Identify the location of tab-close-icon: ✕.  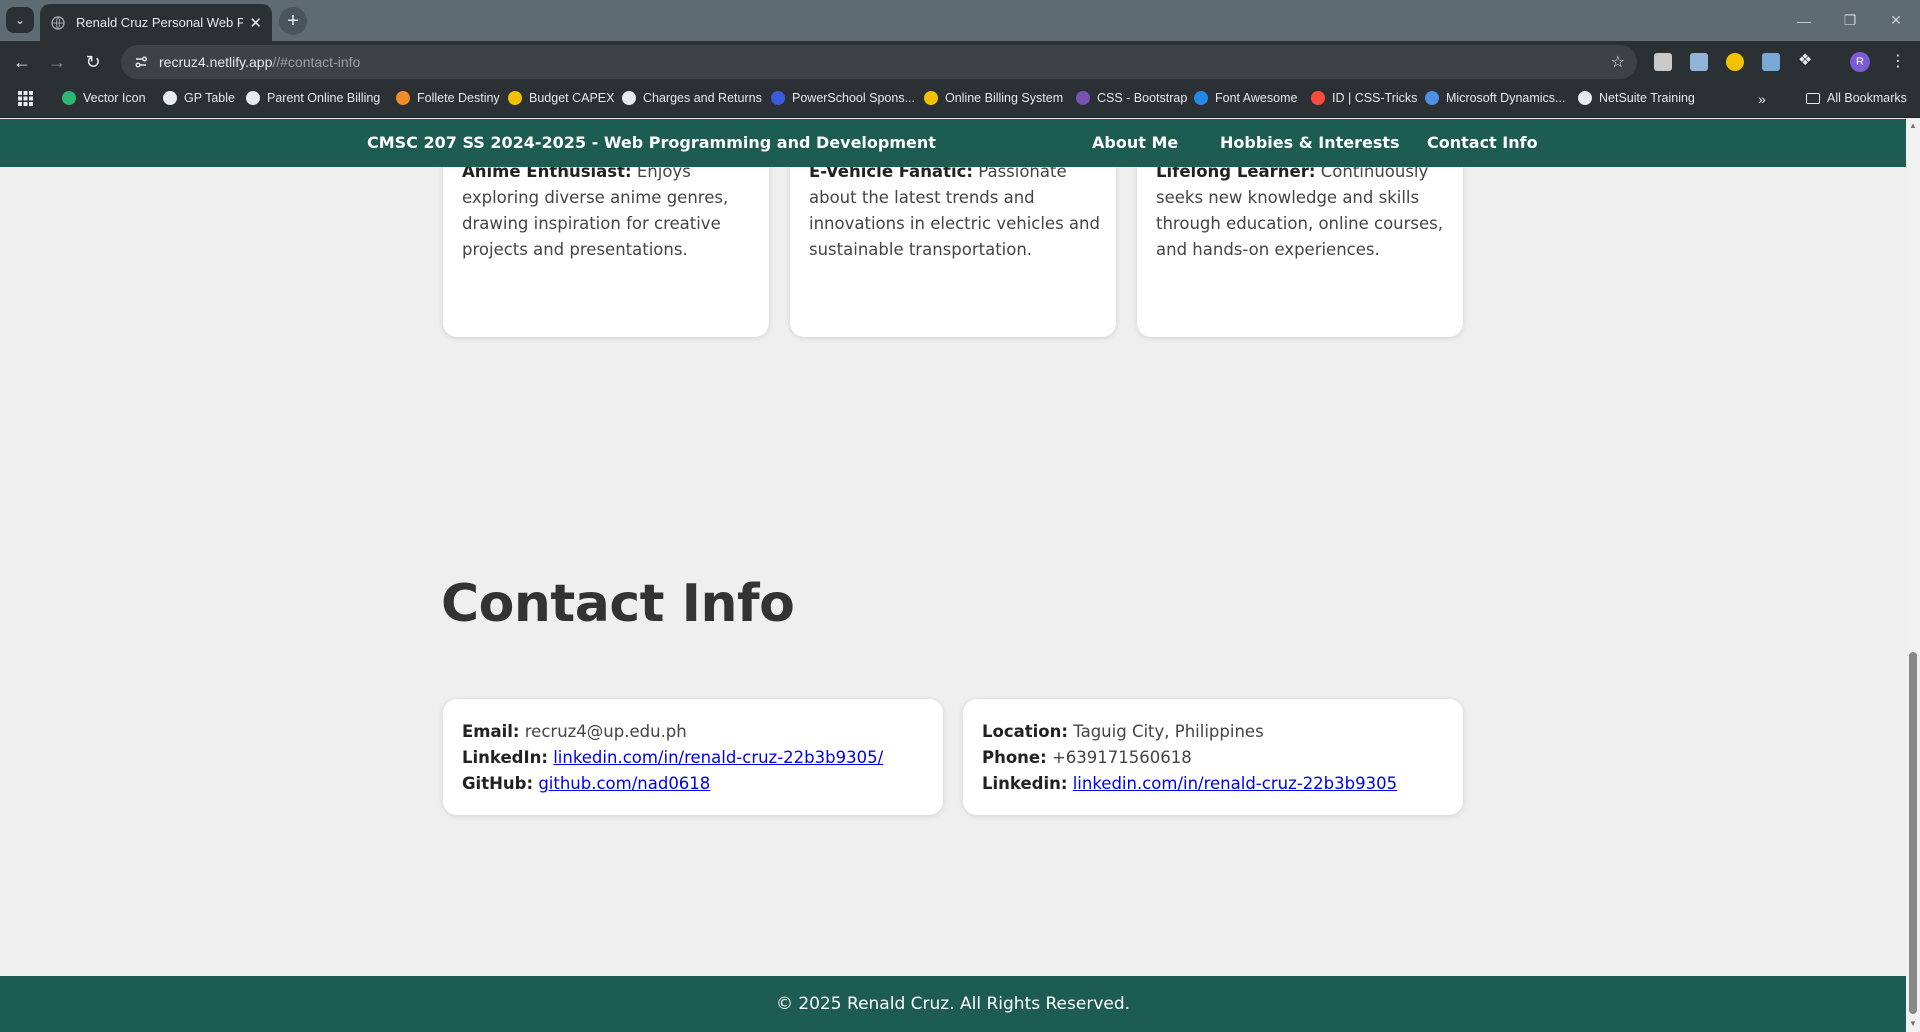
(255, 23).